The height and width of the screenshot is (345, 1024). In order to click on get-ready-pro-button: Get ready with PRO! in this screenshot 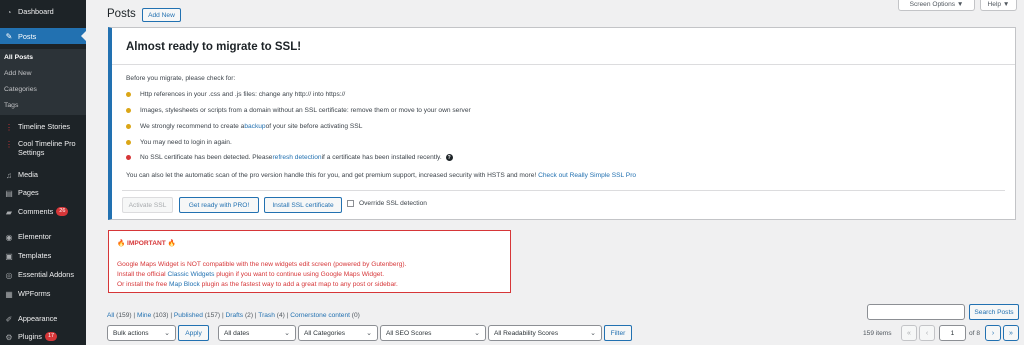, I will do `click(219, 205)`.